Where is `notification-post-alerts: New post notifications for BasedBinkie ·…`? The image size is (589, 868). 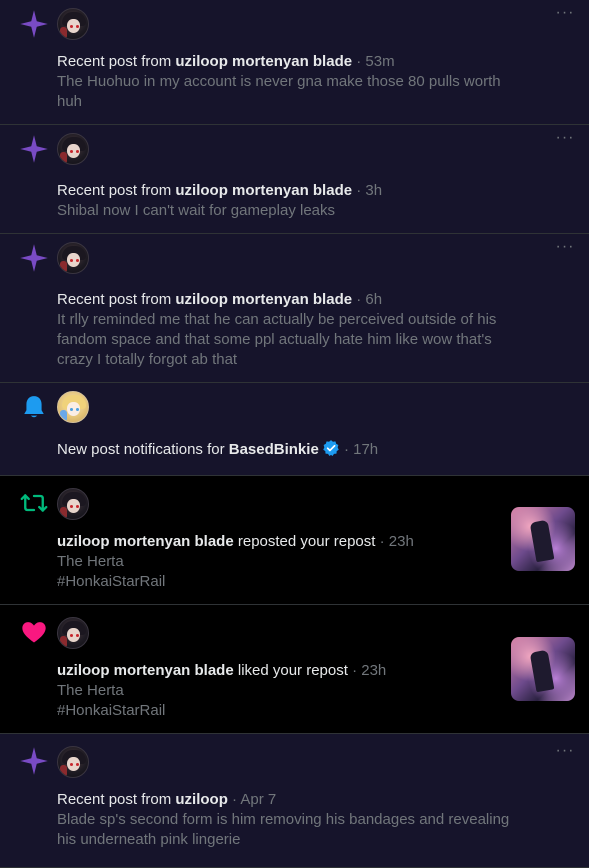 notification-post-alerts: New post notifications for BasedBinkie ·… is located at coordinates (294, 429).